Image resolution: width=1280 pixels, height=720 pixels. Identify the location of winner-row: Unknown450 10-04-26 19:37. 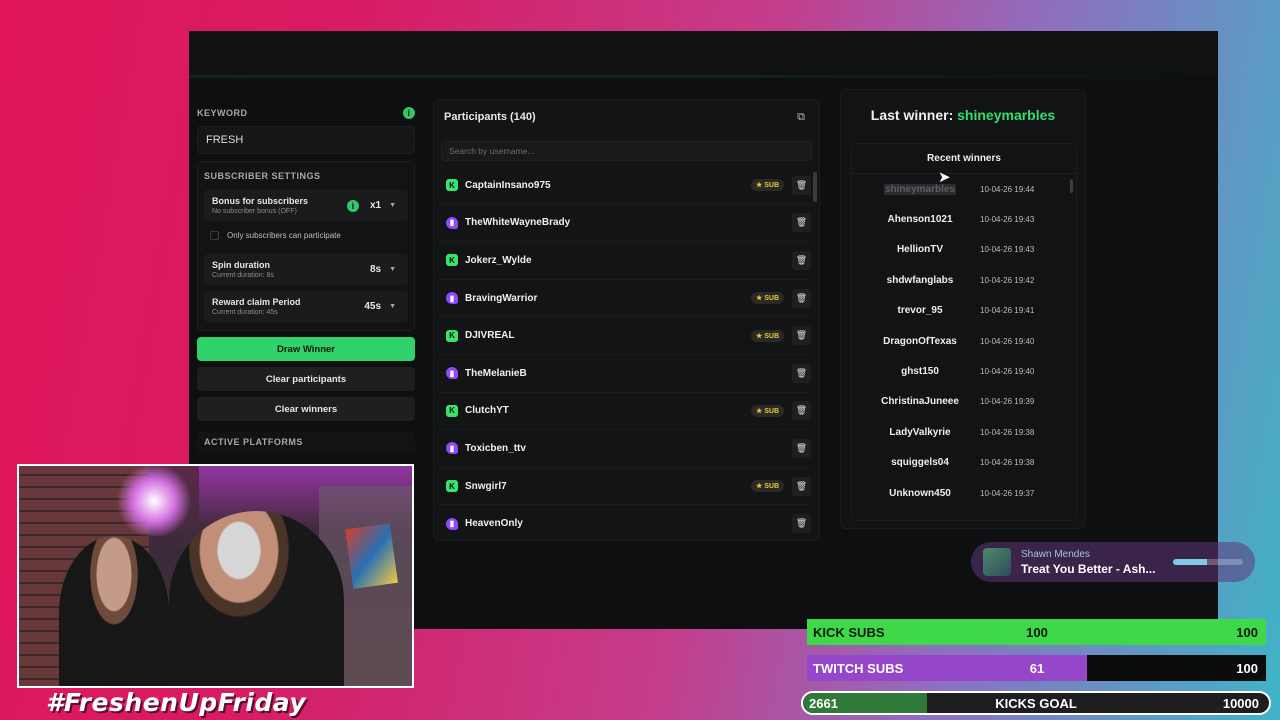
(964, 493).